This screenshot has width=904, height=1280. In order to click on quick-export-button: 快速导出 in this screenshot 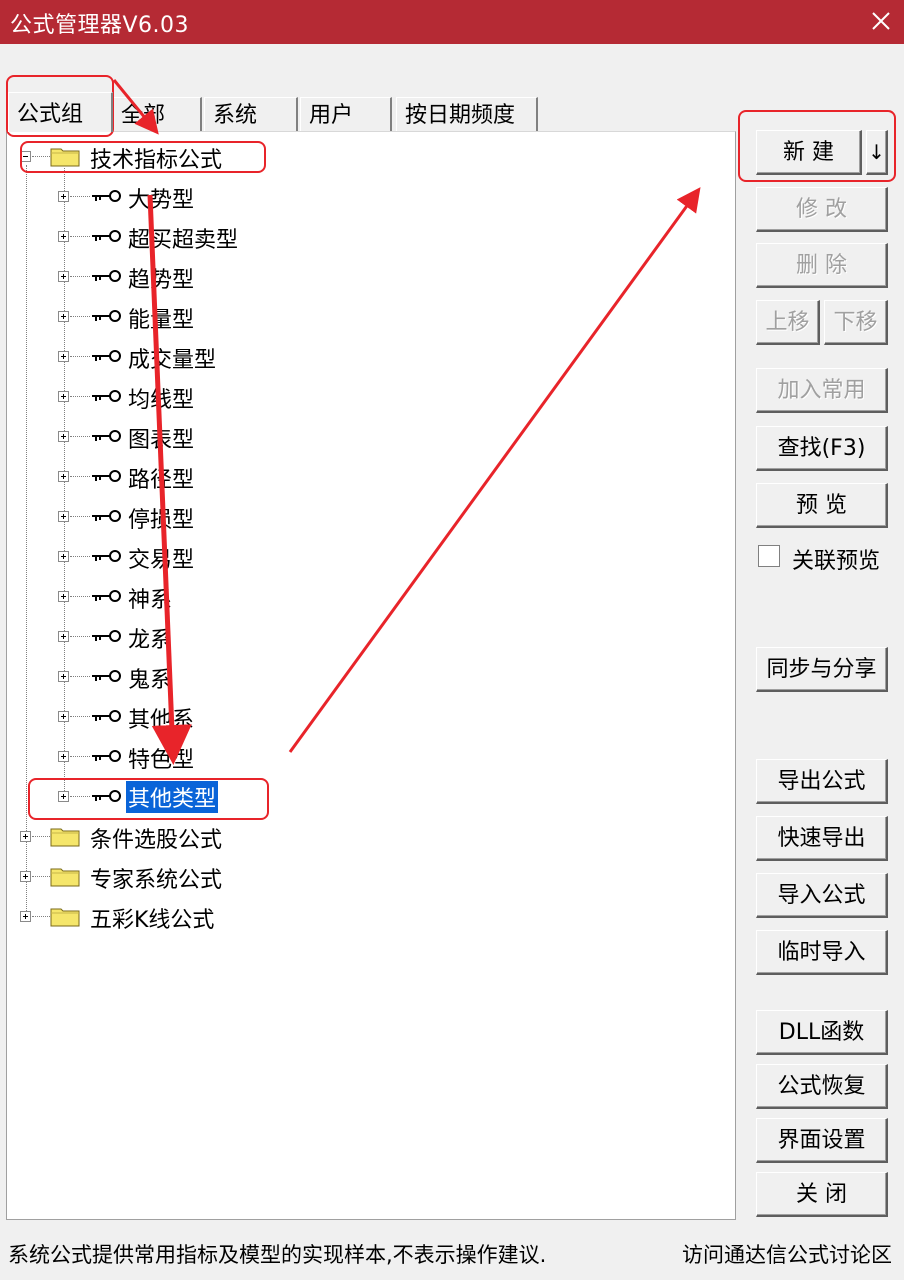, I will do `click(822, 838)`.